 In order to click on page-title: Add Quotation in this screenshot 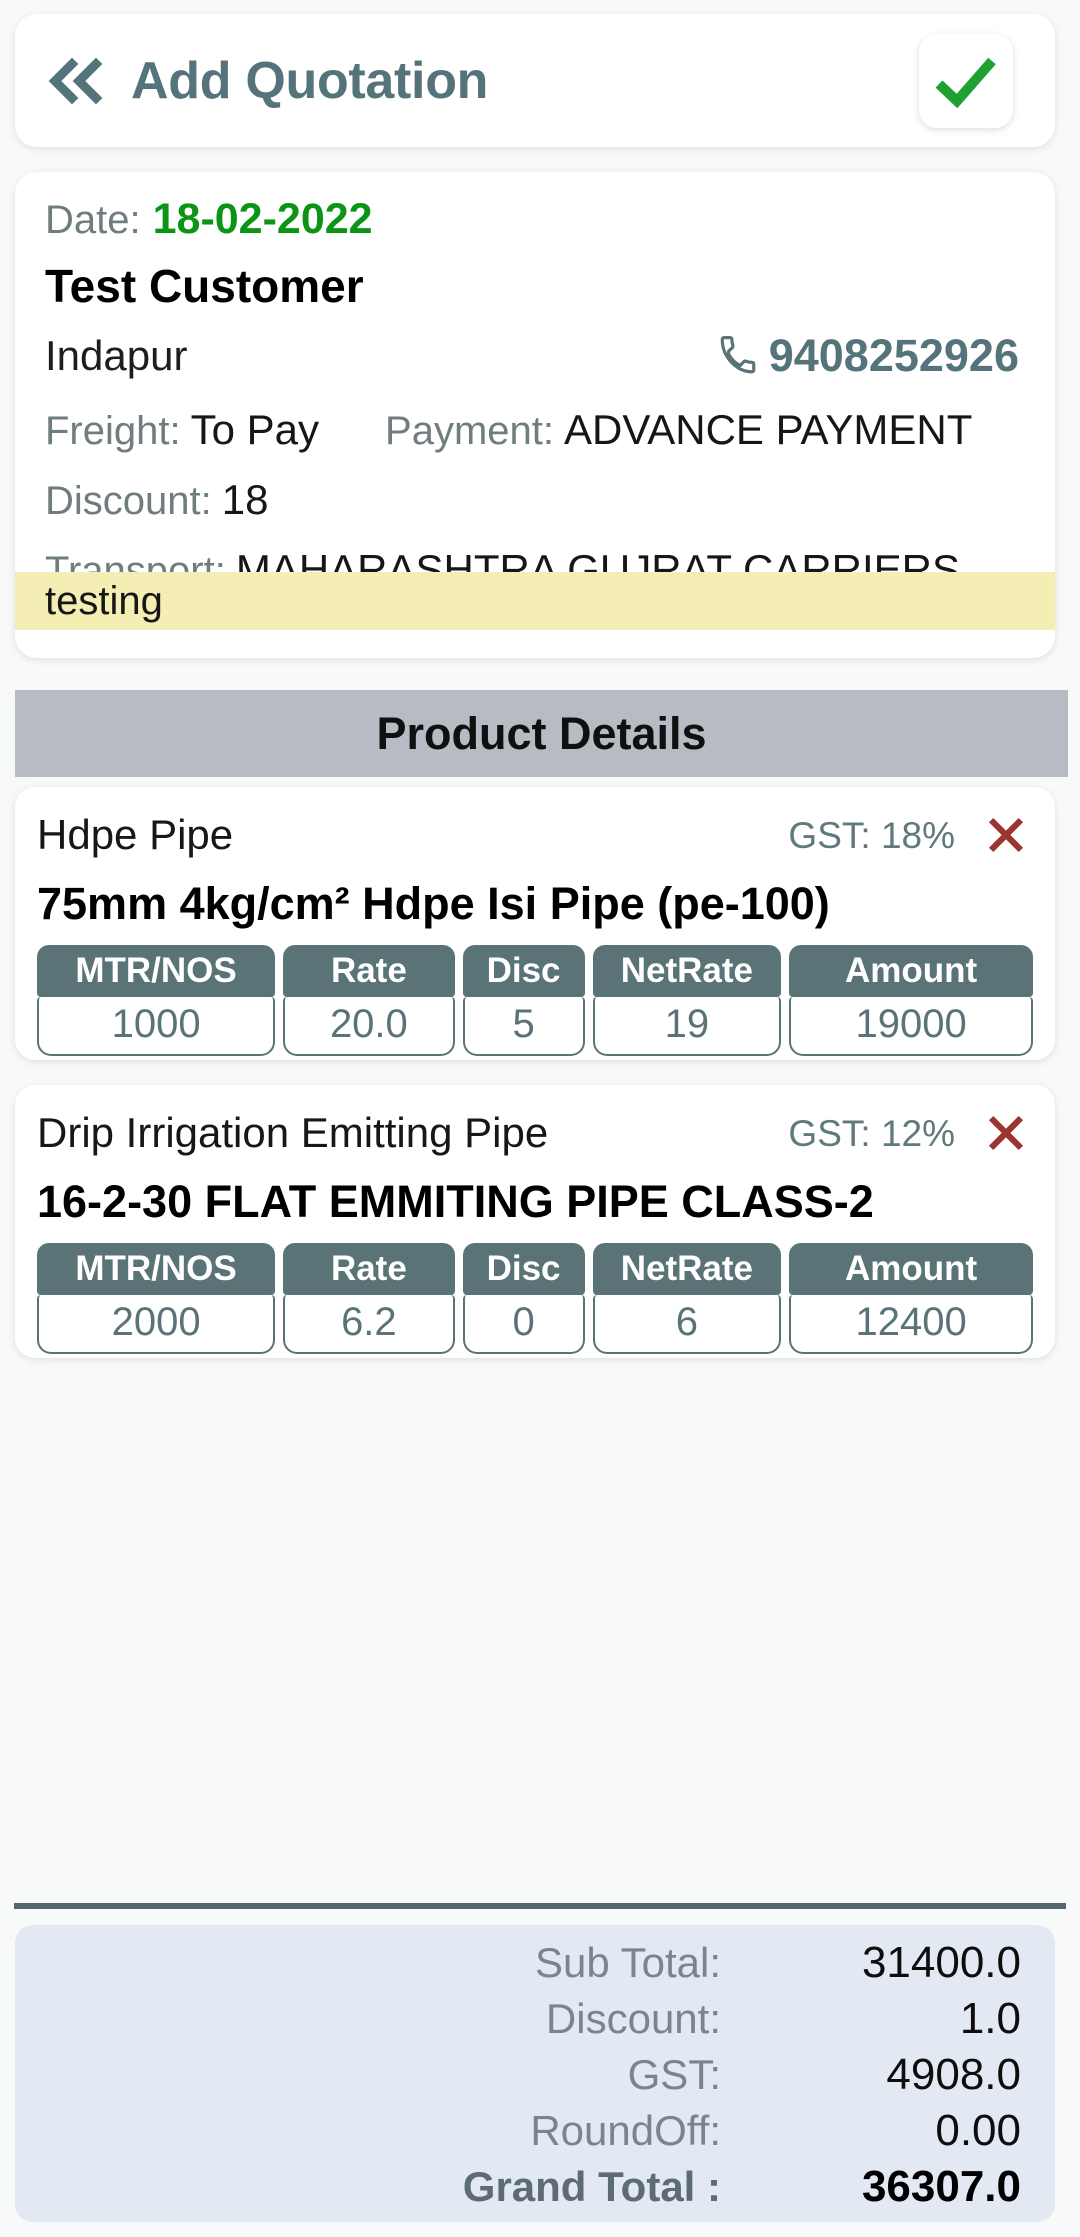, I will do `click(310, 80)`.